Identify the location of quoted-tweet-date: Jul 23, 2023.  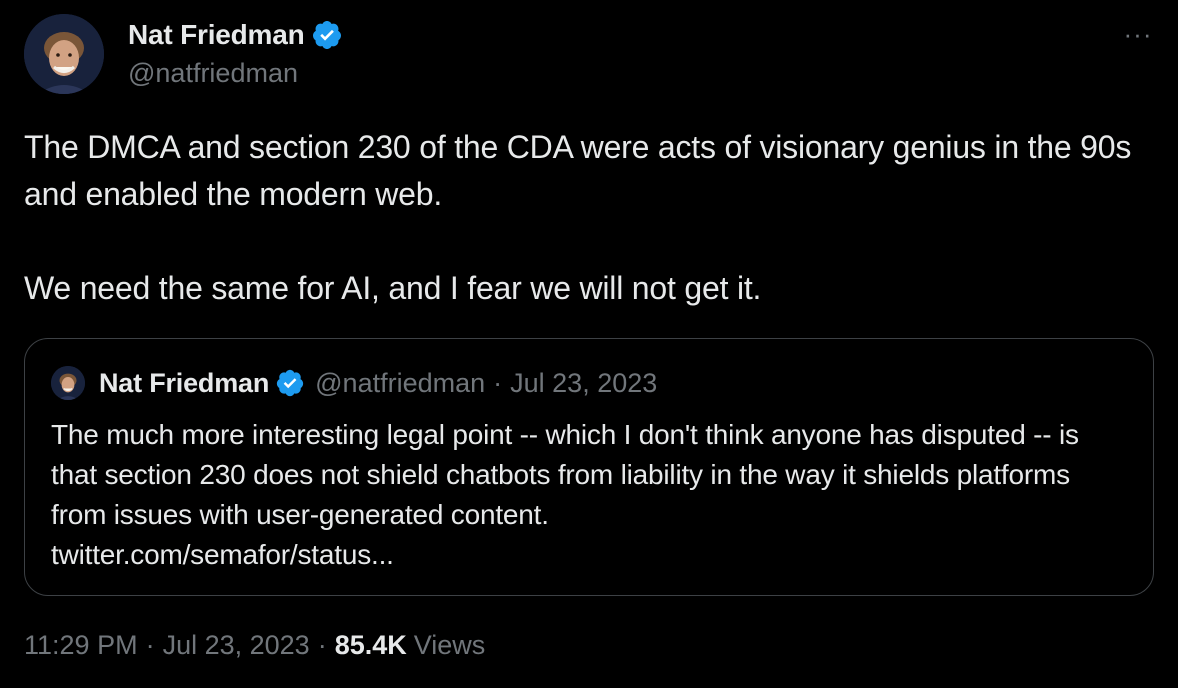
(583, 383).